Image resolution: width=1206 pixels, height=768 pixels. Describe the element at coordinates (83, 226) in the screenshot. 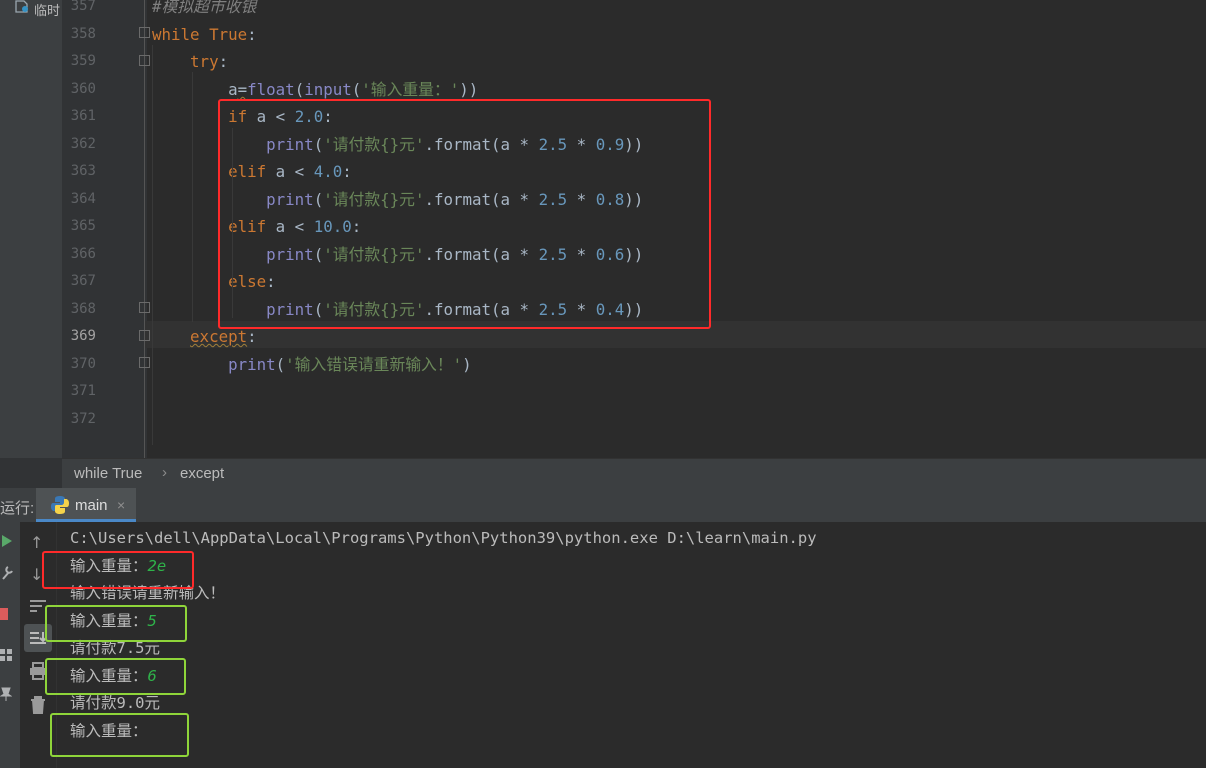

I see `line-number: 365` at that location.